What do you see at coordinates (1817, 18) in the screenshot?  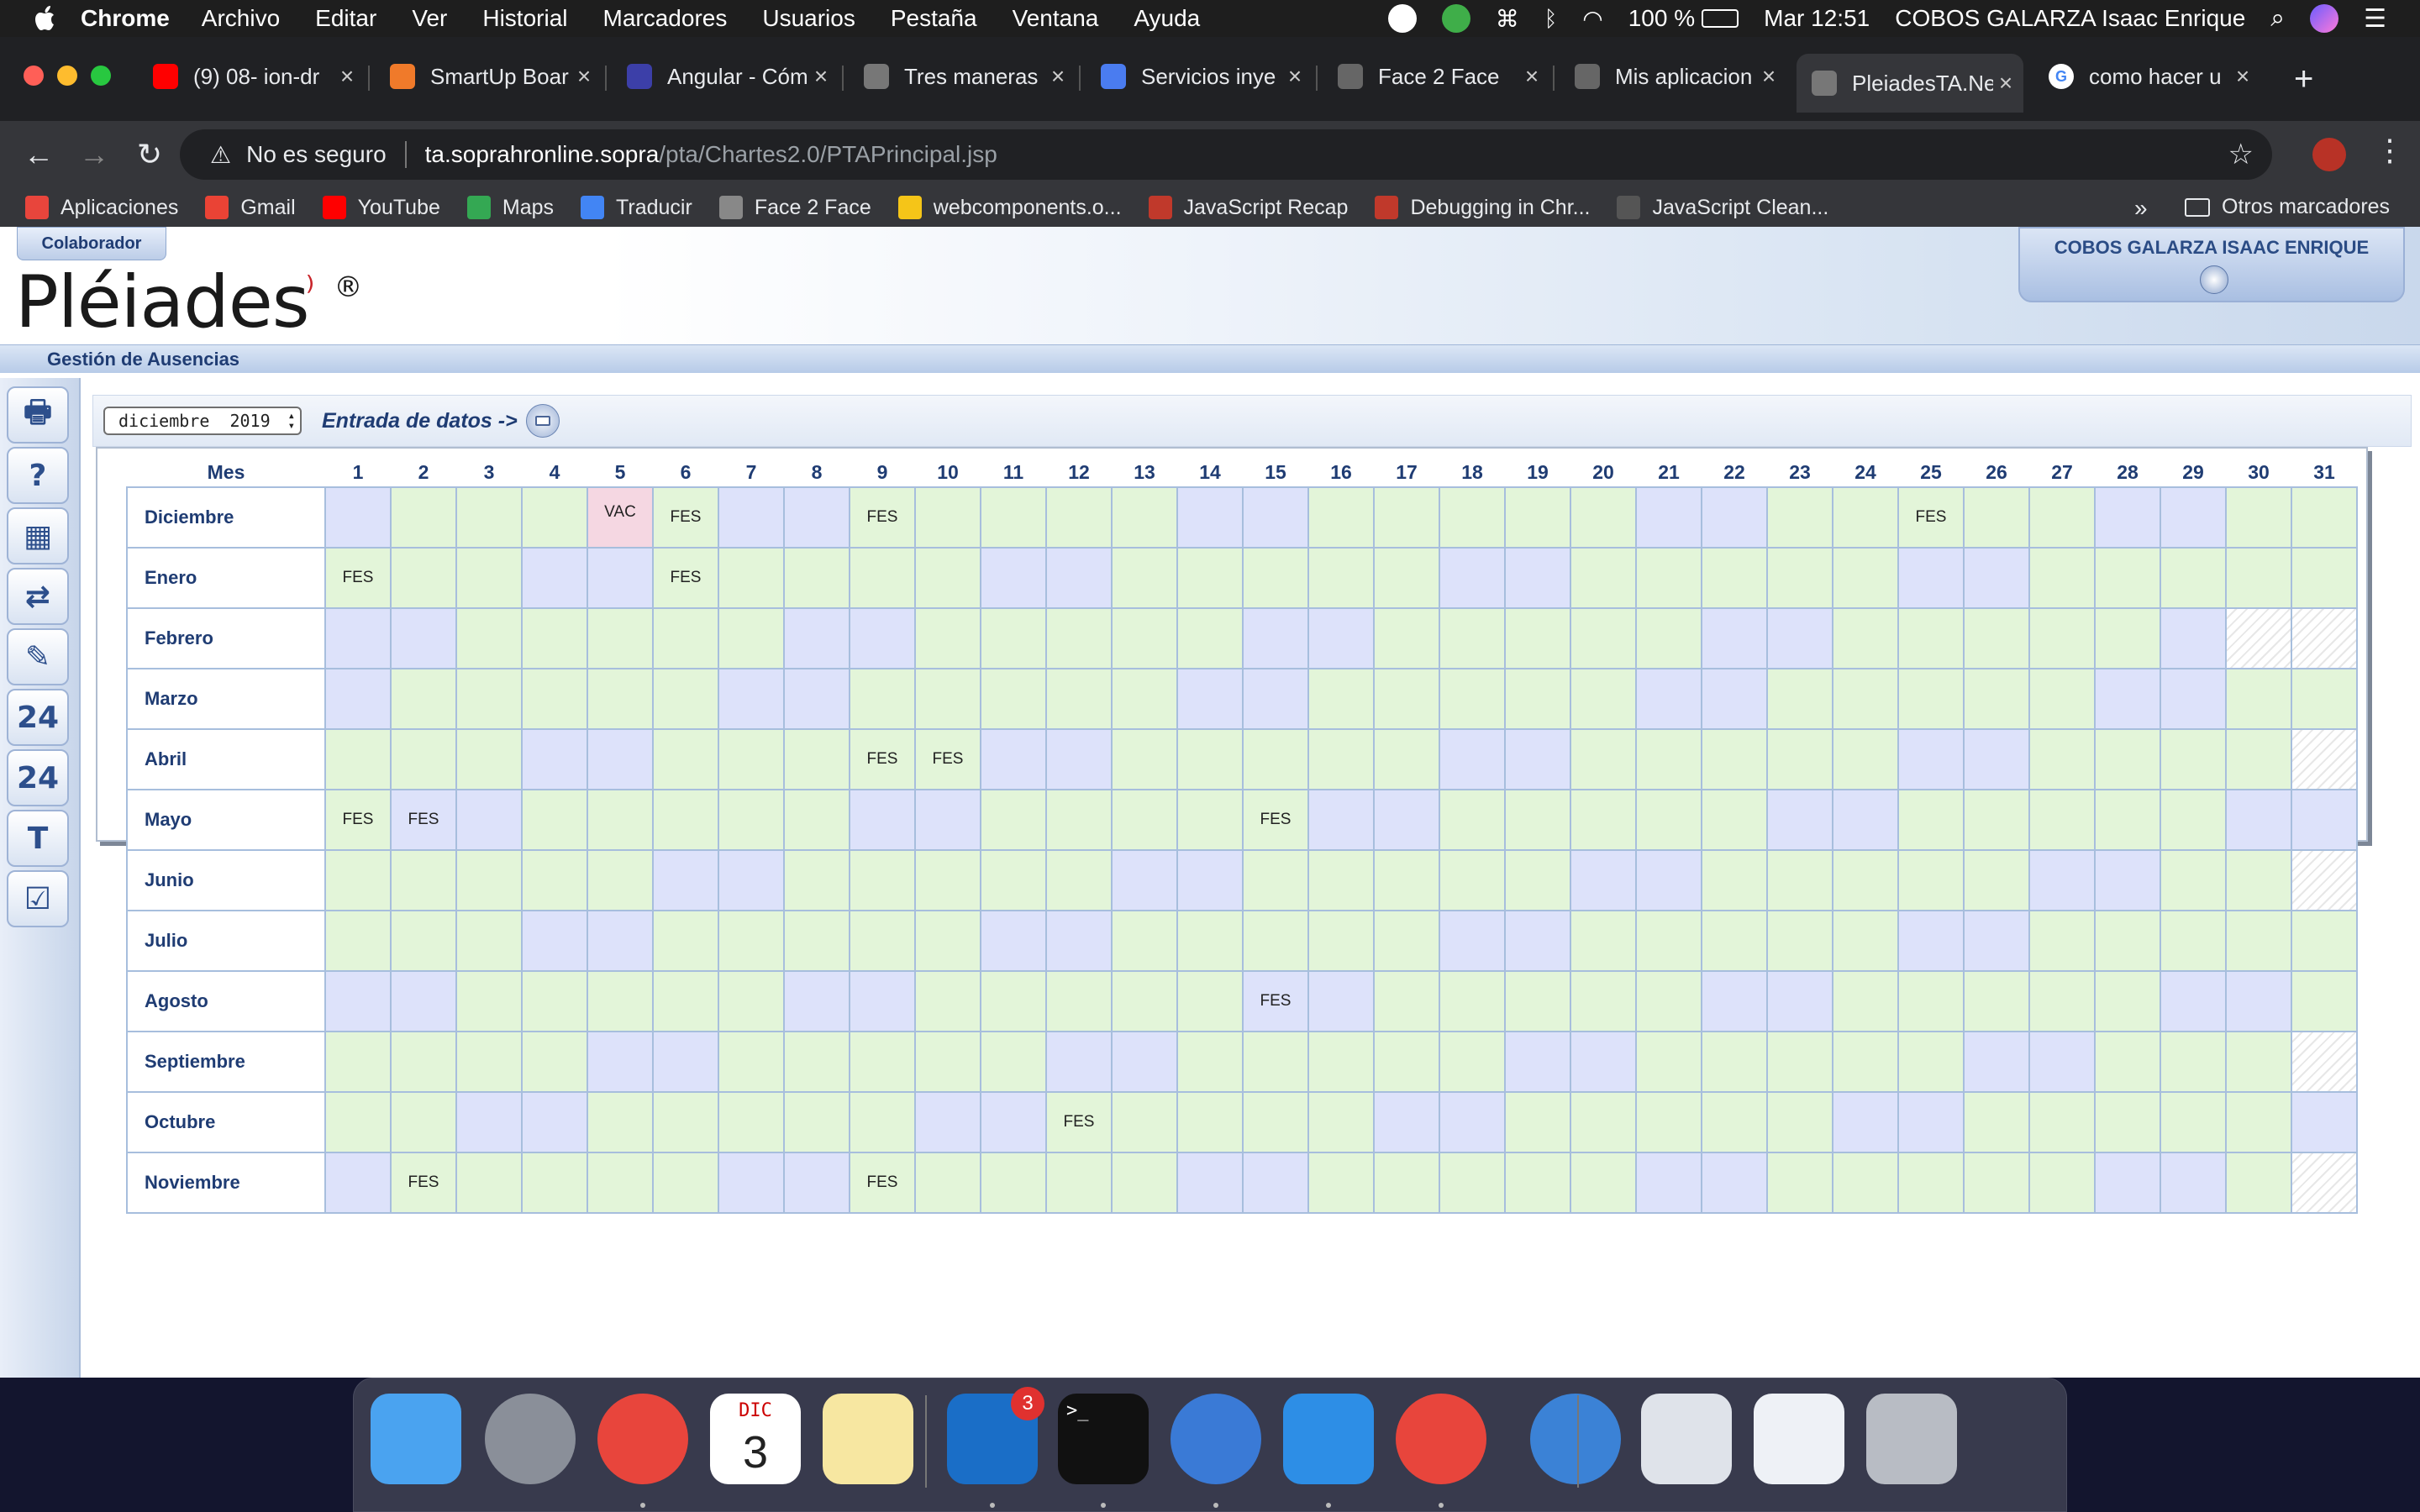 I see `clock: Mar 12:51` at bounding box center [1817, 18].